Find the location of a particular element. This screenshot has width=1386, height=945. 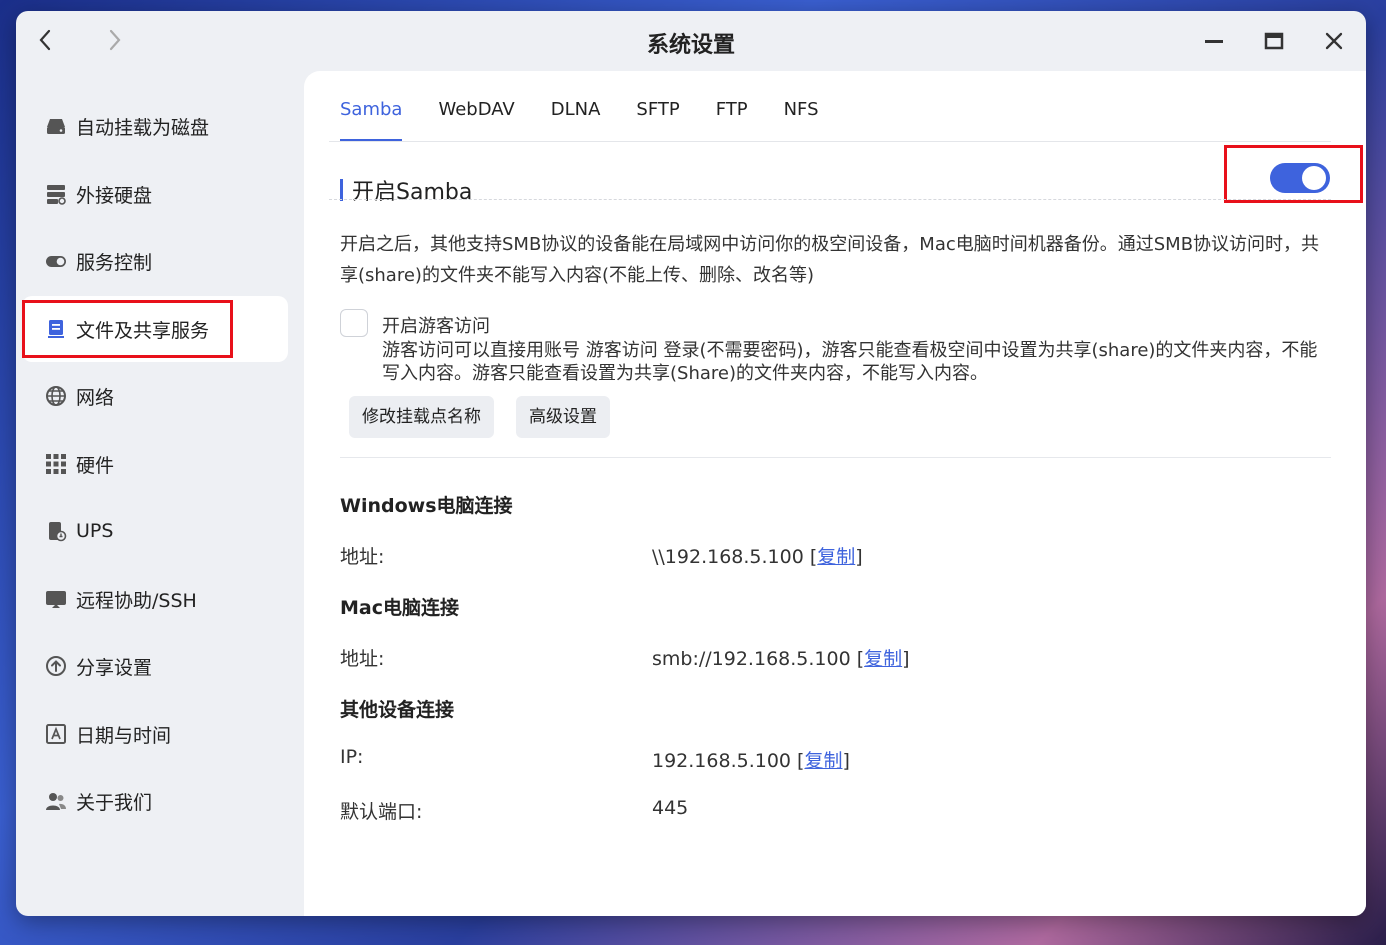

sidebar-item-label: 关于我们 is located at coordinates (114, 802).